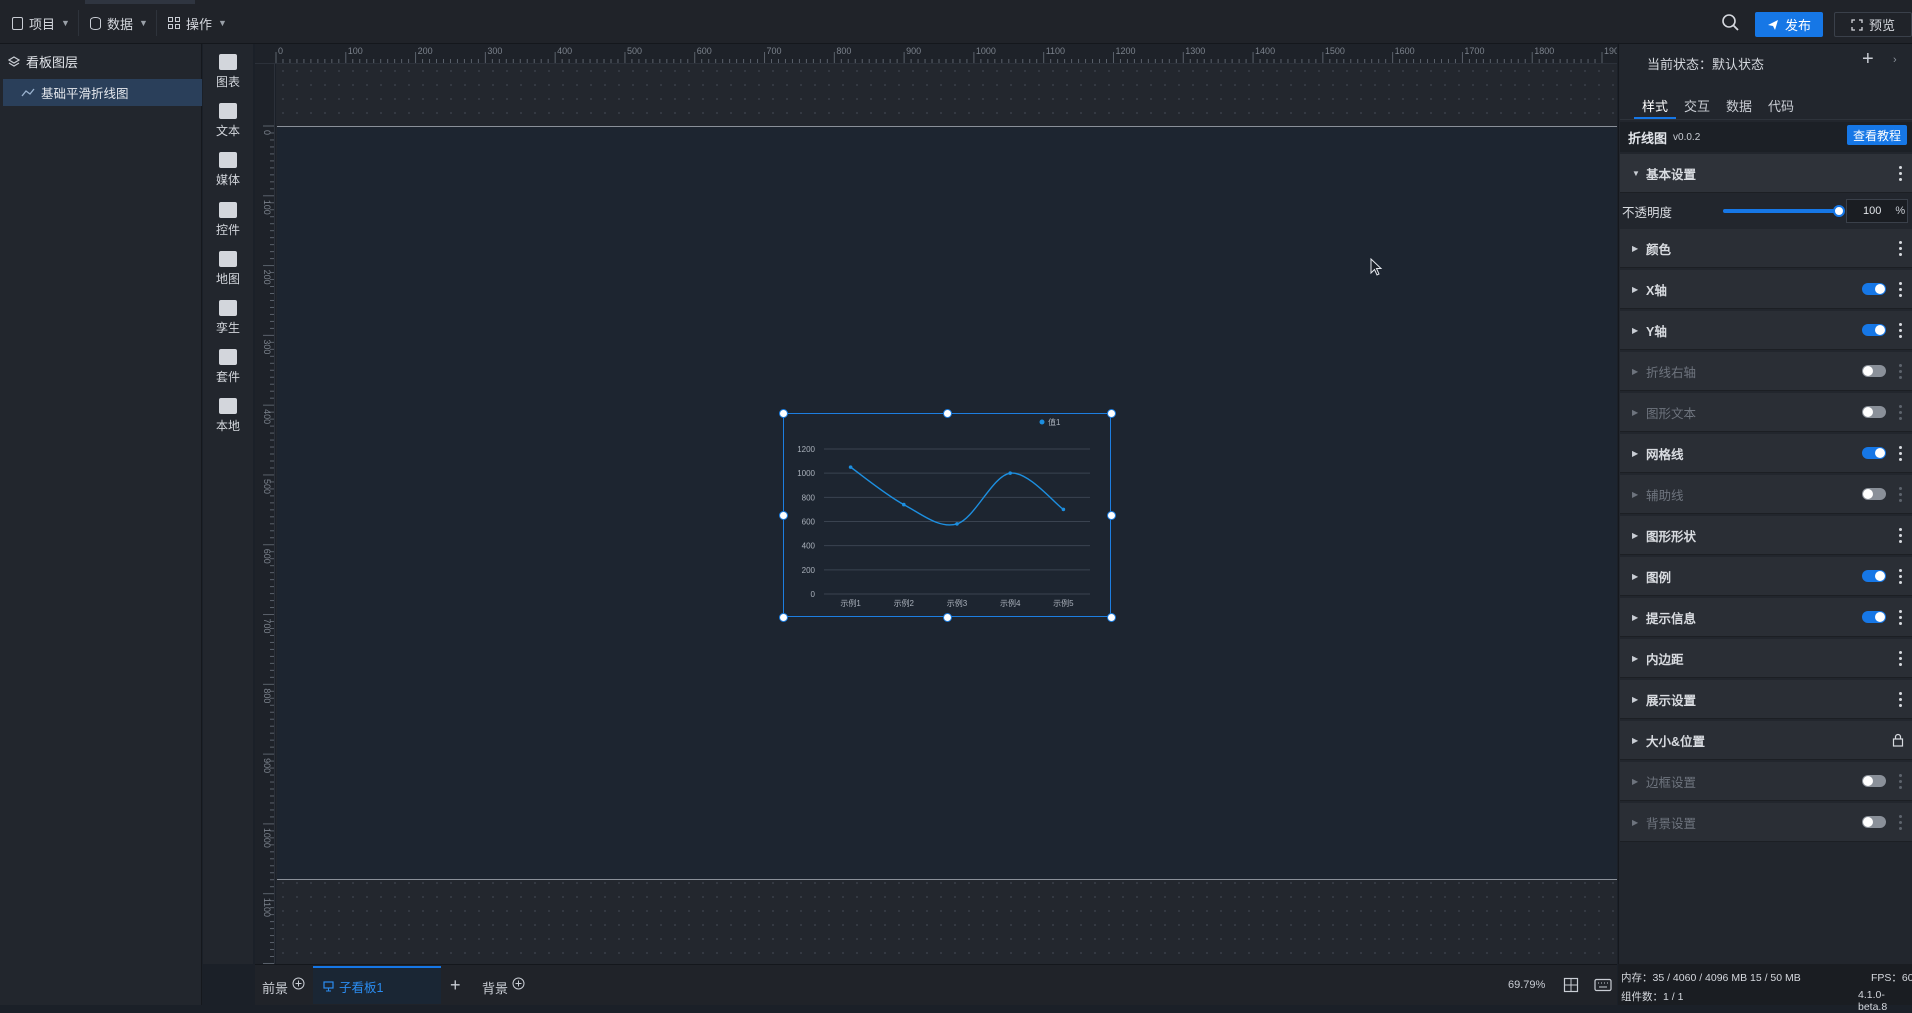  I want to click on section-1: ▶ X轴, so click(1766, 289).